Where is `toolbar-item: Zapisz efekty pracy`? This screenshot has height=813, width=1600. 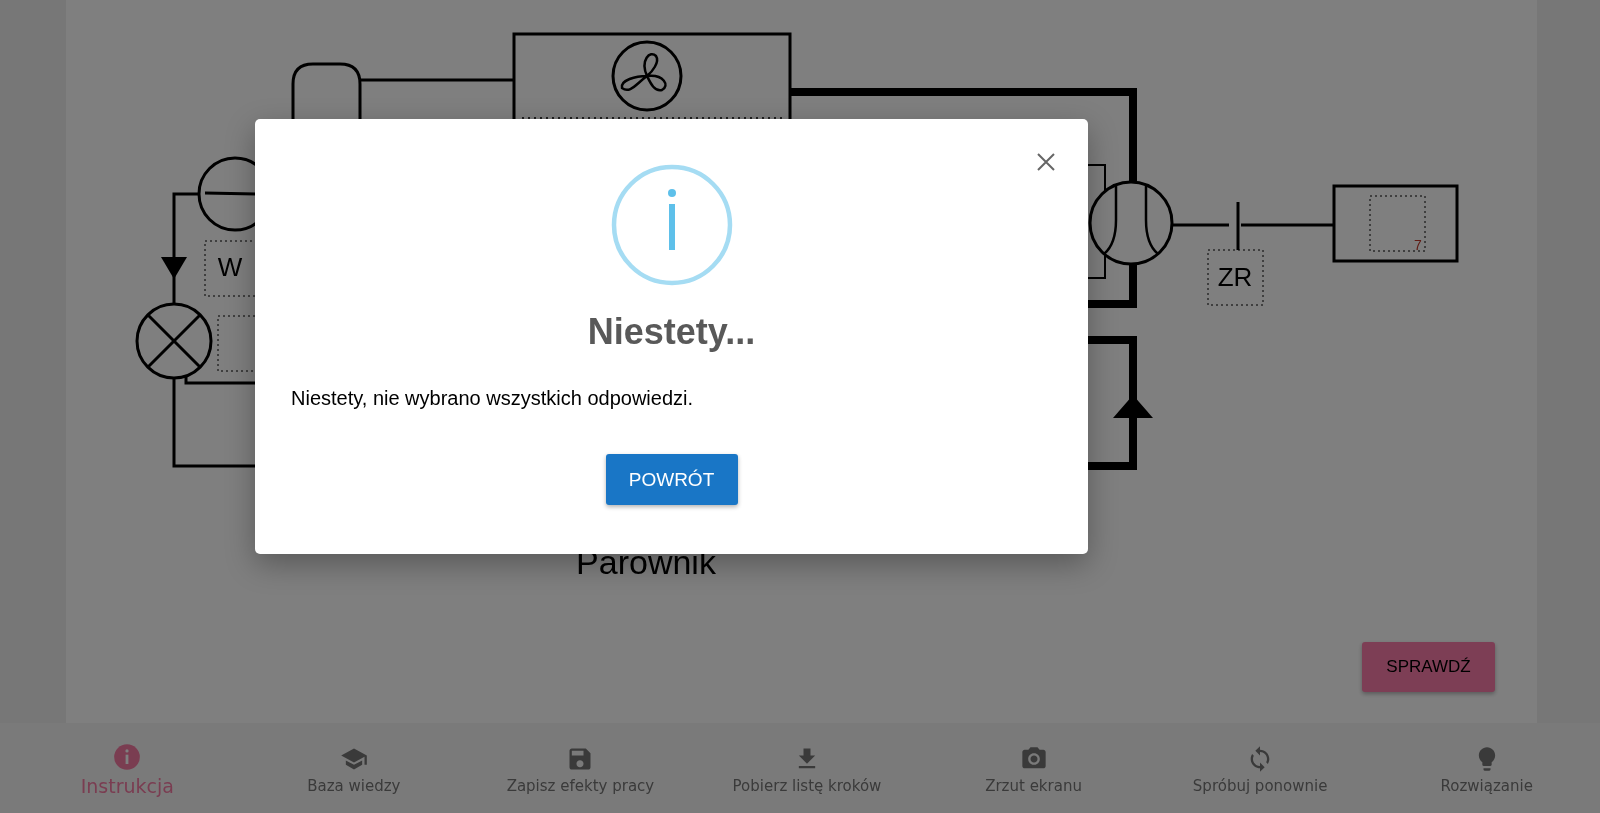
toolbar-item: Zapisz efekty pracy is located at coordinates (580, 768).